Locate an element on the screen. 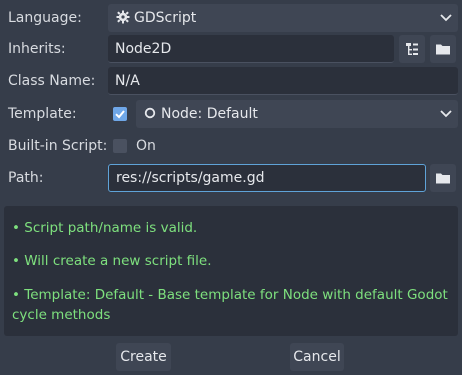 The image size is (462, 375). class-name-label: Class Name: is located at coordinates (52, 81).